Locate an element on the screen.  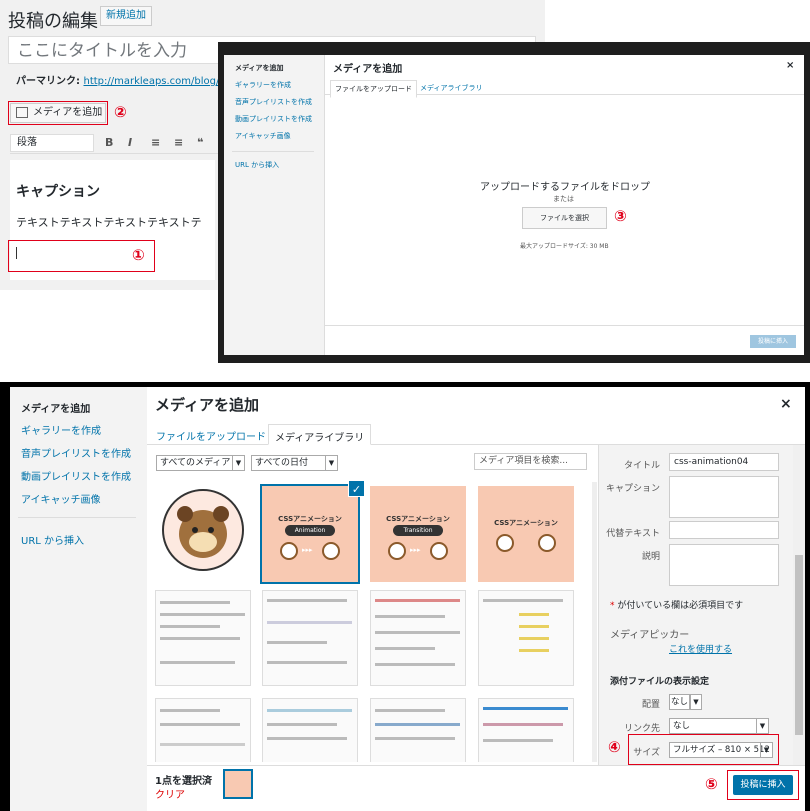
alt-text-field is located at coordinates (724, 530).